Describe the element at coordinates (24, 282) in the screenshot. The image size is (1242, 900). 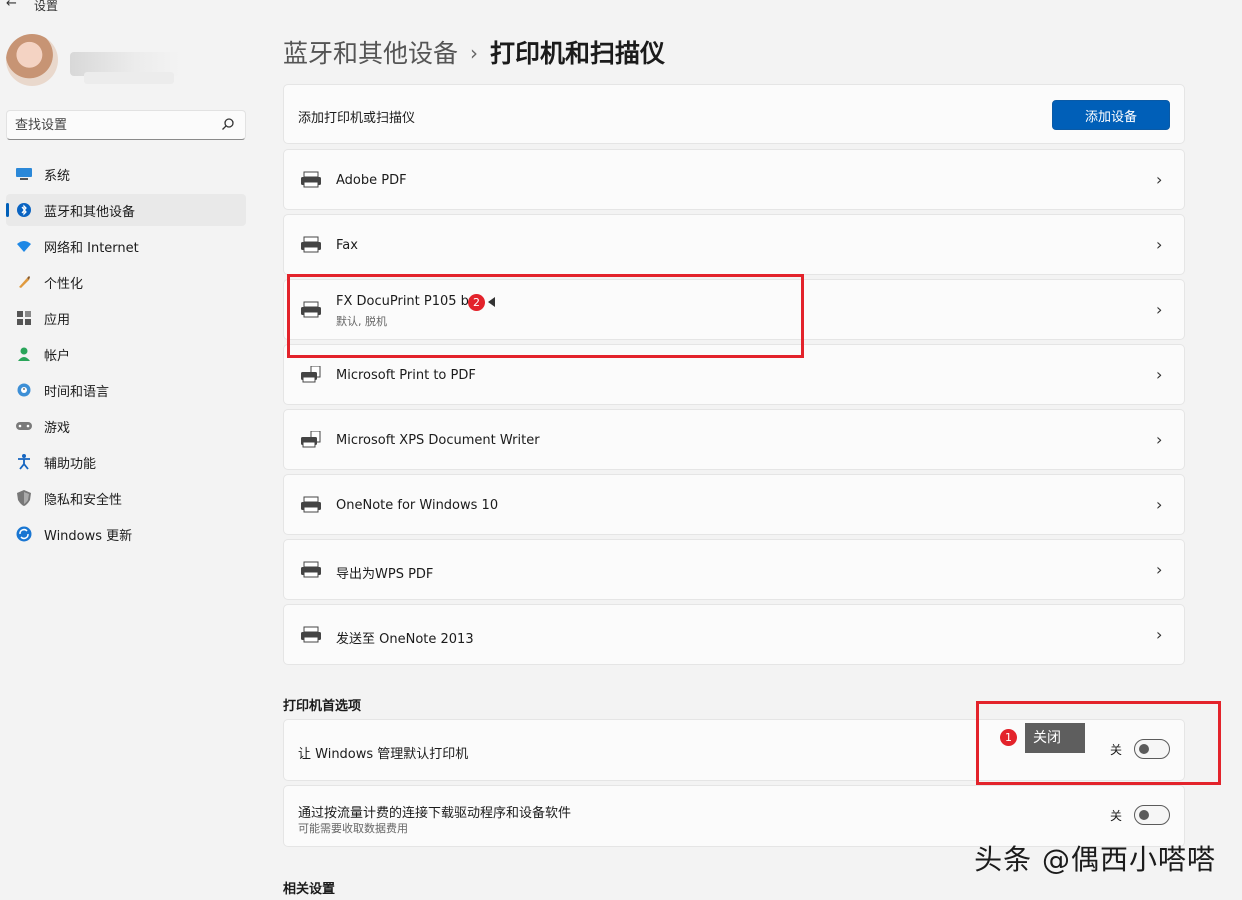
I see `brush-icon` at that location.